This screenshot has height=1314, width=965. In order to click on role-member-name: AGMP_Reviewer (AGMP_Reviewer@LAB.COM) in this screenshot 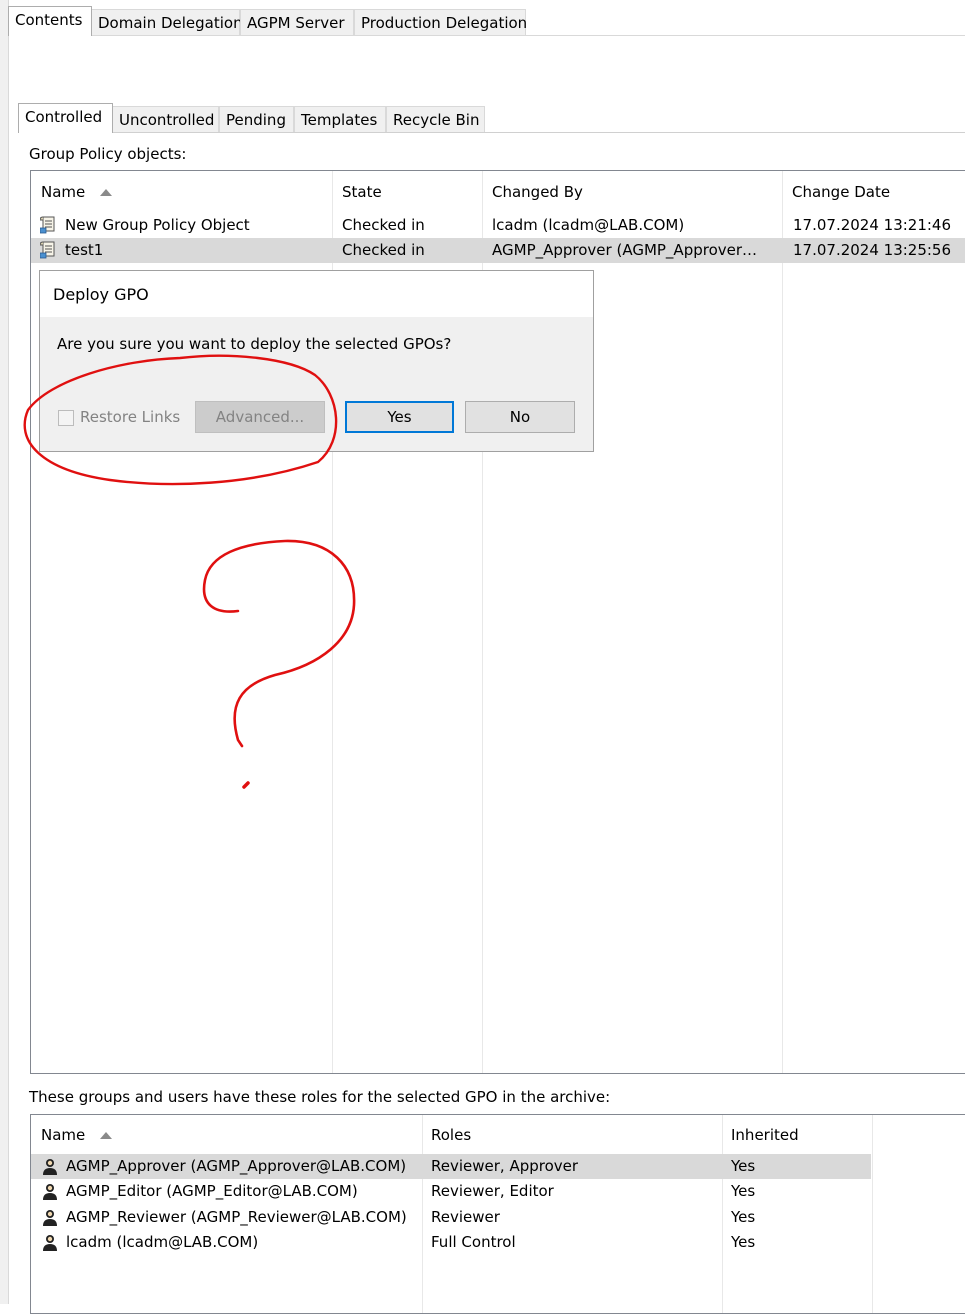, I will do `click(236, 1217)`.